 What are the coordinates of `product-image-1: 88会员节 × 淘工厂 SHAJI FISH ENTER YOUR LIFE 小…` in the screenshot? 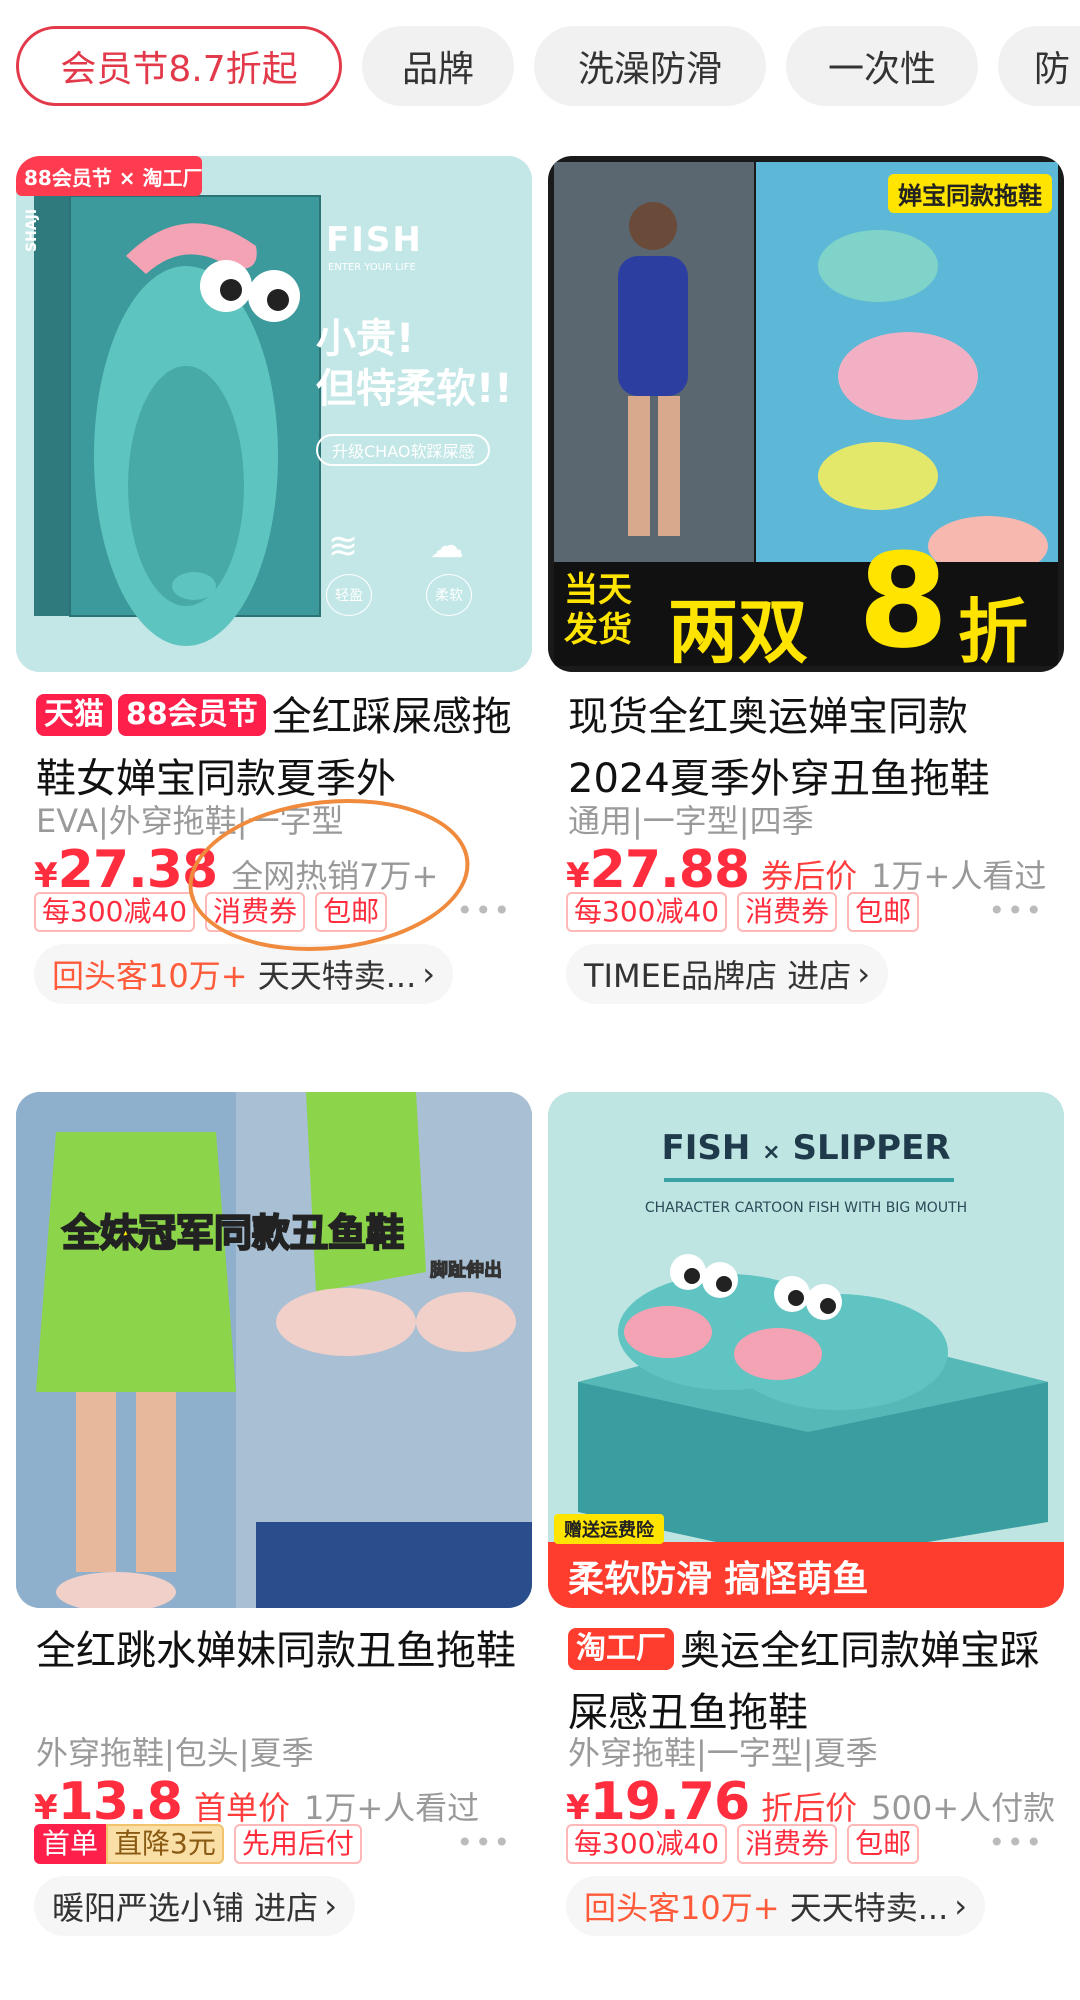 It's located at (274, 414).